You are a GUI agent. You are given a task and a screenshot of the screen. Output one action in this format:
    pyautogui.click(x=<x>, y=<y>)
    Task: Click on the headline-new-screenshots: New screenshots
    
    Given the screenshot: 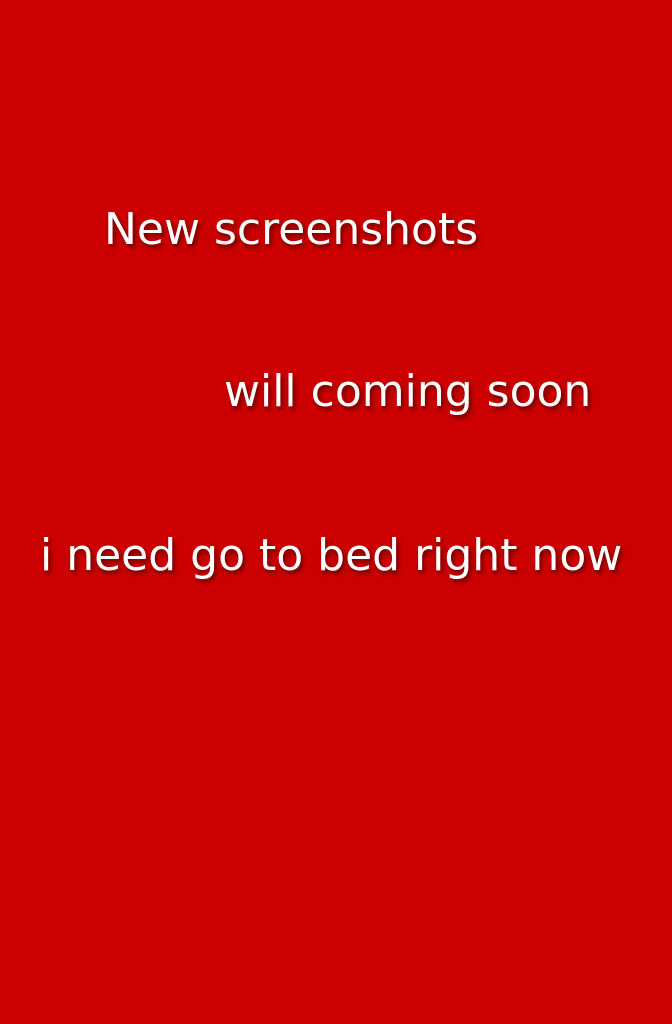 What is the action you would take?
    pyautogui.click(x=291, y=229)
    